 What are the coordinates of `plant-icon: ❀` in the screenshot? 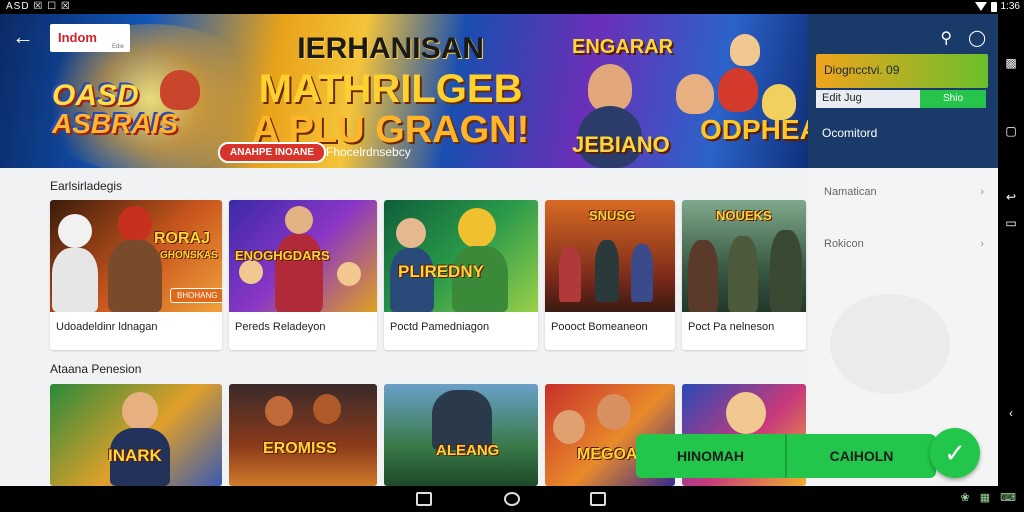 It's located at (965, 498).